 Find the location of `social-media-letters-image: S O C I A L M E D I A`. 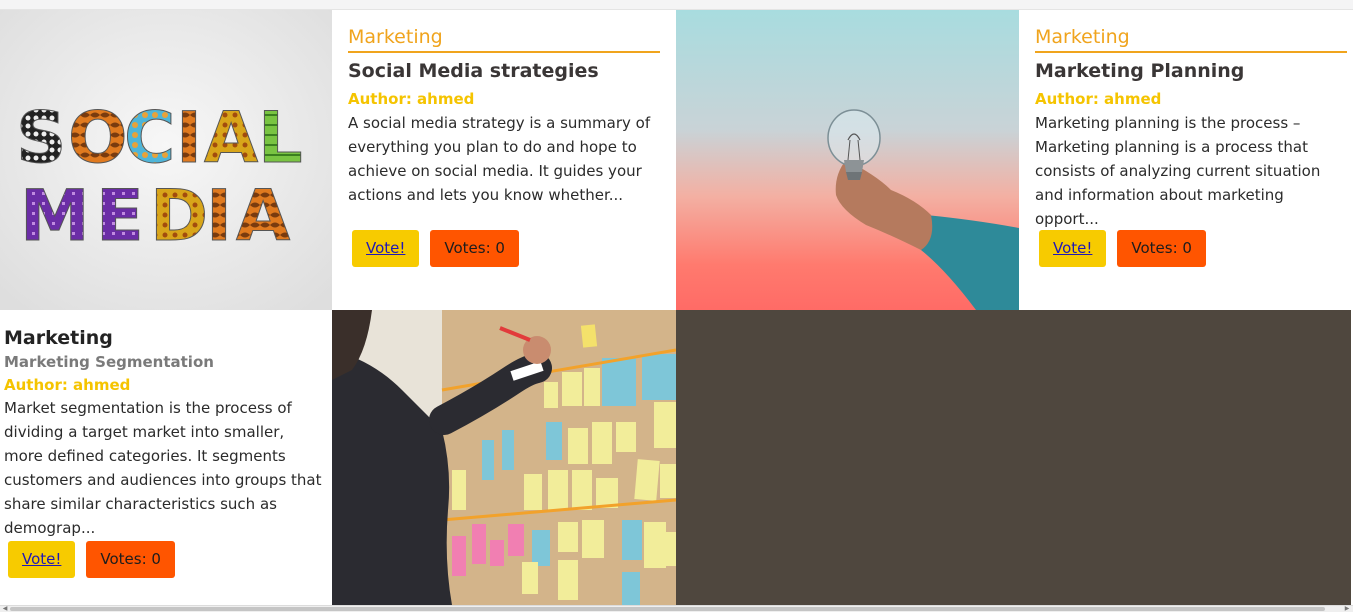

social-media-letters-image: S O C I A L M E D I A is located at coordinates (166, 160).